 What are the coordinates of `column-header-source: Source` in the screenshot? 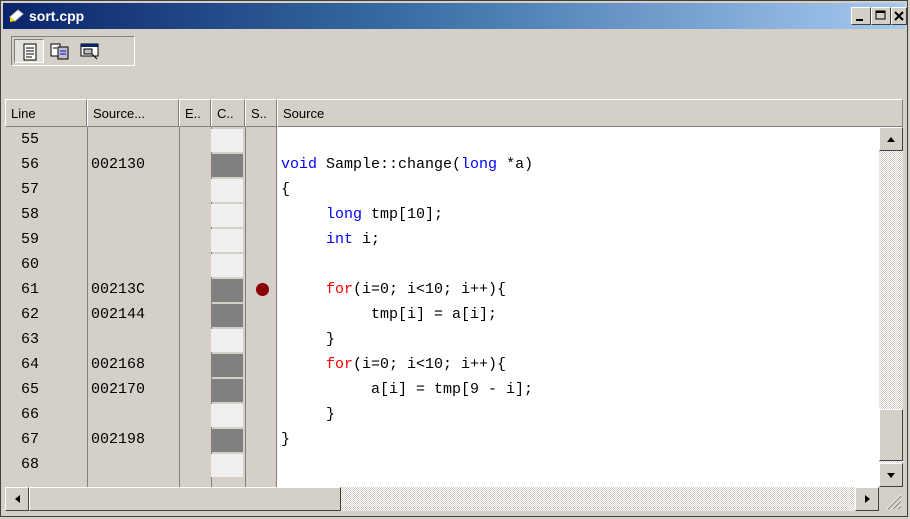 It's located at (590, 113).